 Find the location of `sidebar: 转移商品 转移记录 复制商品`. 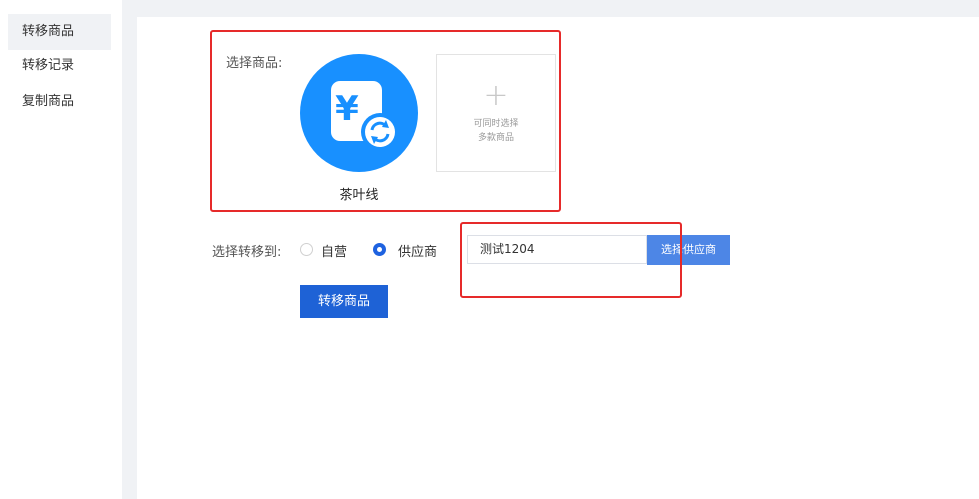

sidebar: 转移商品 转移记录 复制商品 is located at coordinates (61, 249).